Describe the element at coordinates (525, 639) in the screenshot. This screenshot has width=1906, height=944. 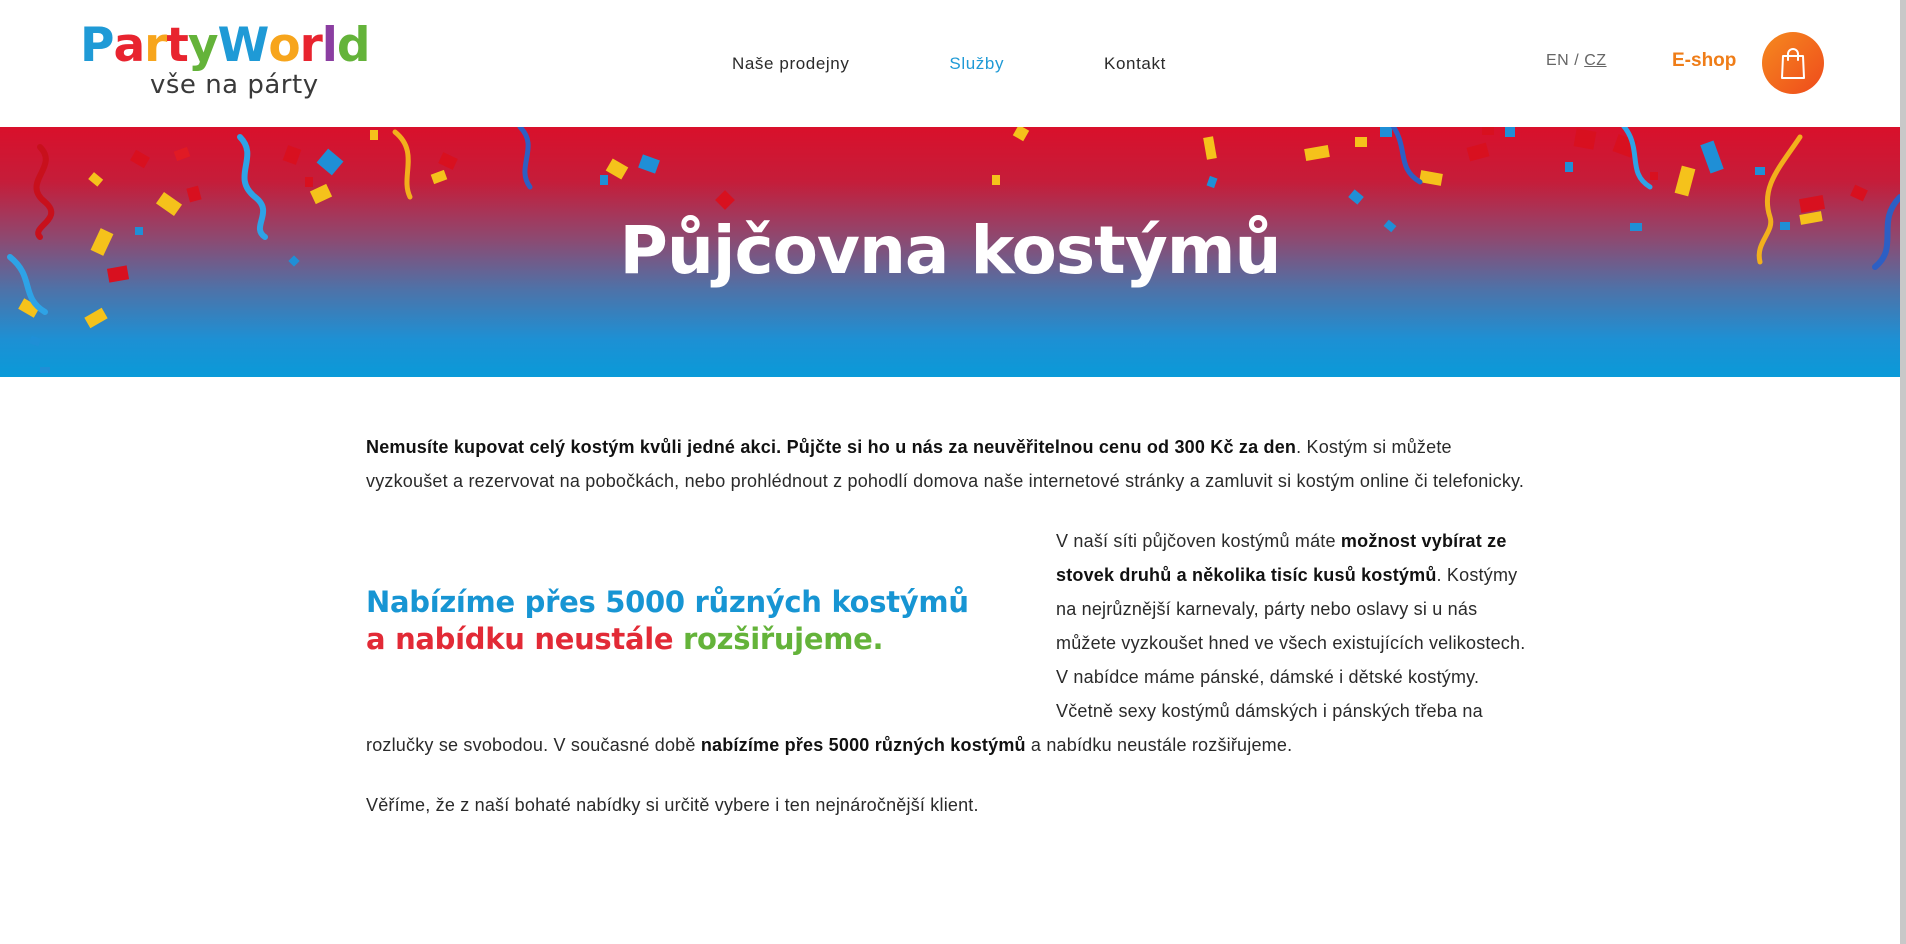
I see `highlight-red-text: a nabídku neustále` at that location.